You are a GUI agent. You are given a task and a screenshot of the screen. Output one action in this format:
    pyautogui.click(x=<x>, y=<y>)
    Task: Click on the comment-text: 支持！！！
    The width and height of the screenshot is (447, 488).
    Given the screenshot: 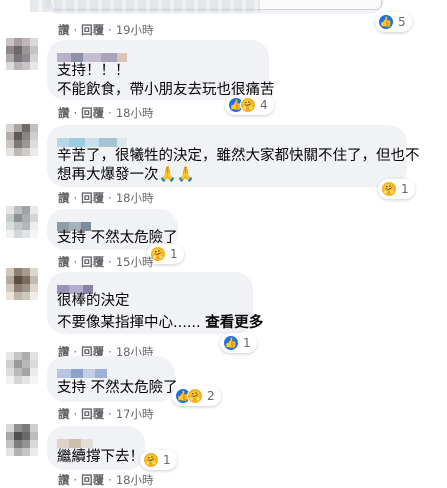 What is the action you would take?
    pyautogui.click(x=93, y=71)
    